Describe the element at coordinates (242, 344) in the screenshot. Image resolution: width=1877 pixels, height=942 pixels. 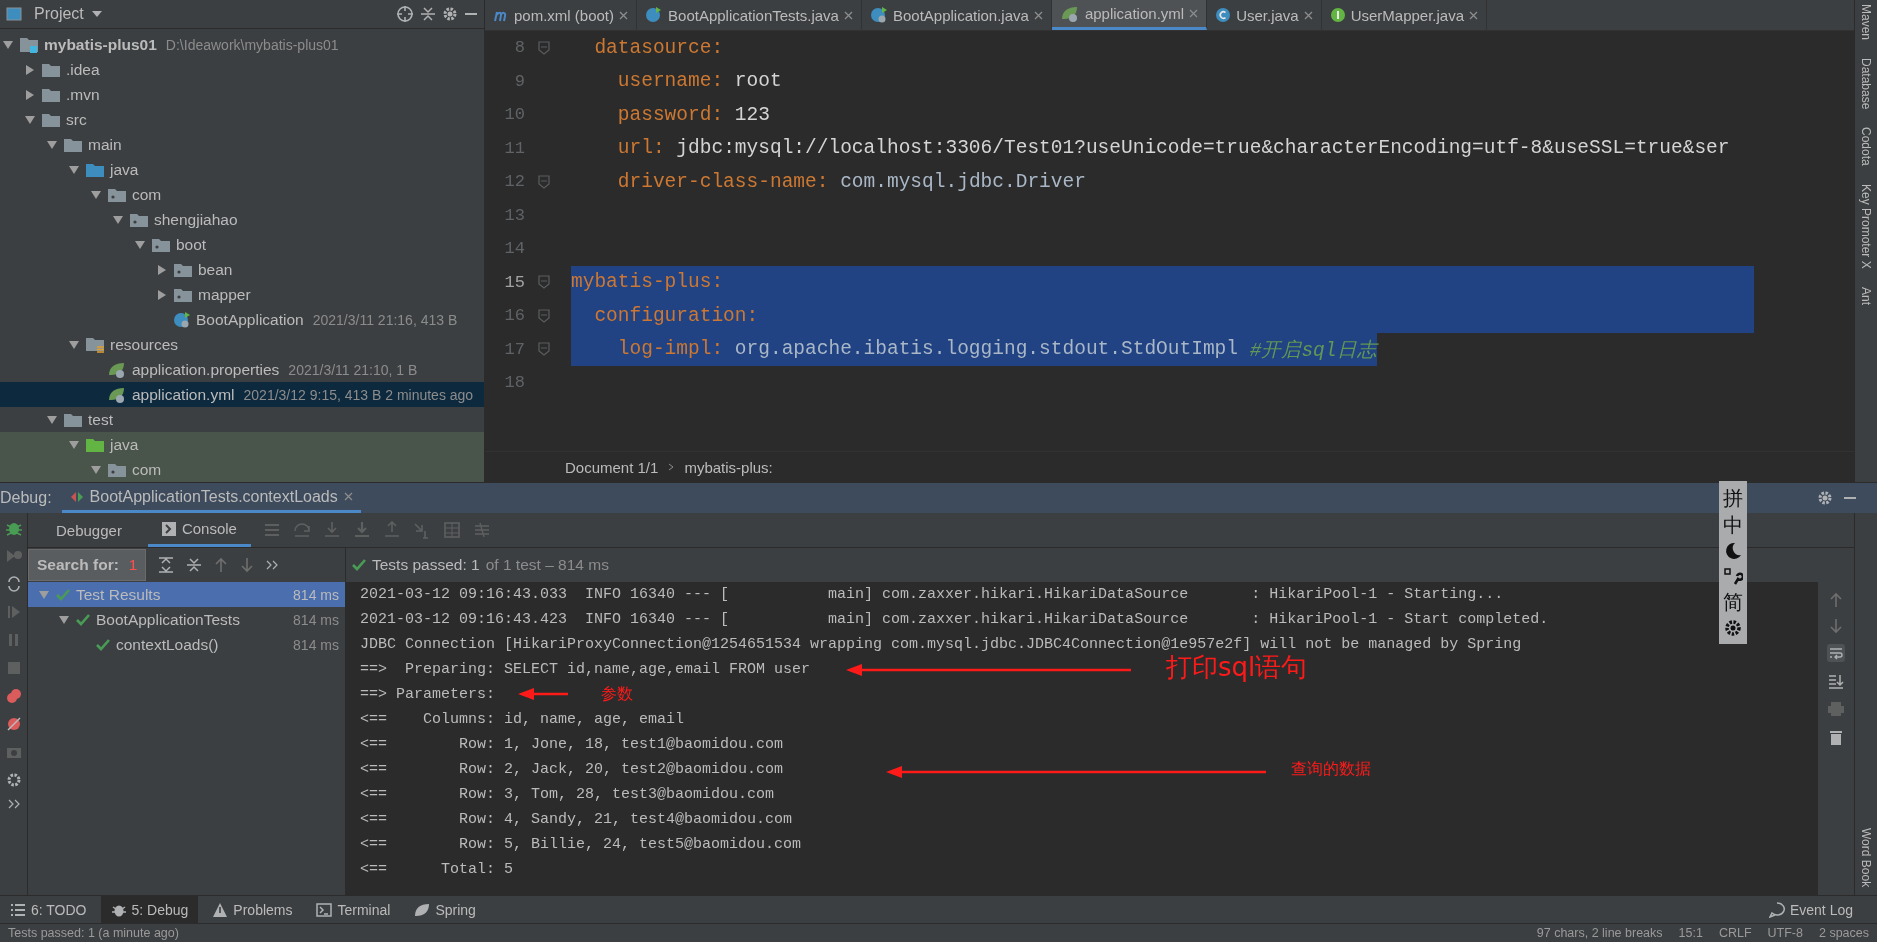
I see `tree-item: resources` at that location.